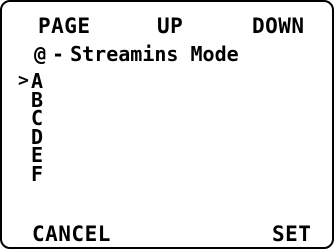 The image size is (334, 249). What do you see at coordinates (154, 54) in the screenshot?
I see `screen-title: Streamins Mode` at bounding box center [154, 54].